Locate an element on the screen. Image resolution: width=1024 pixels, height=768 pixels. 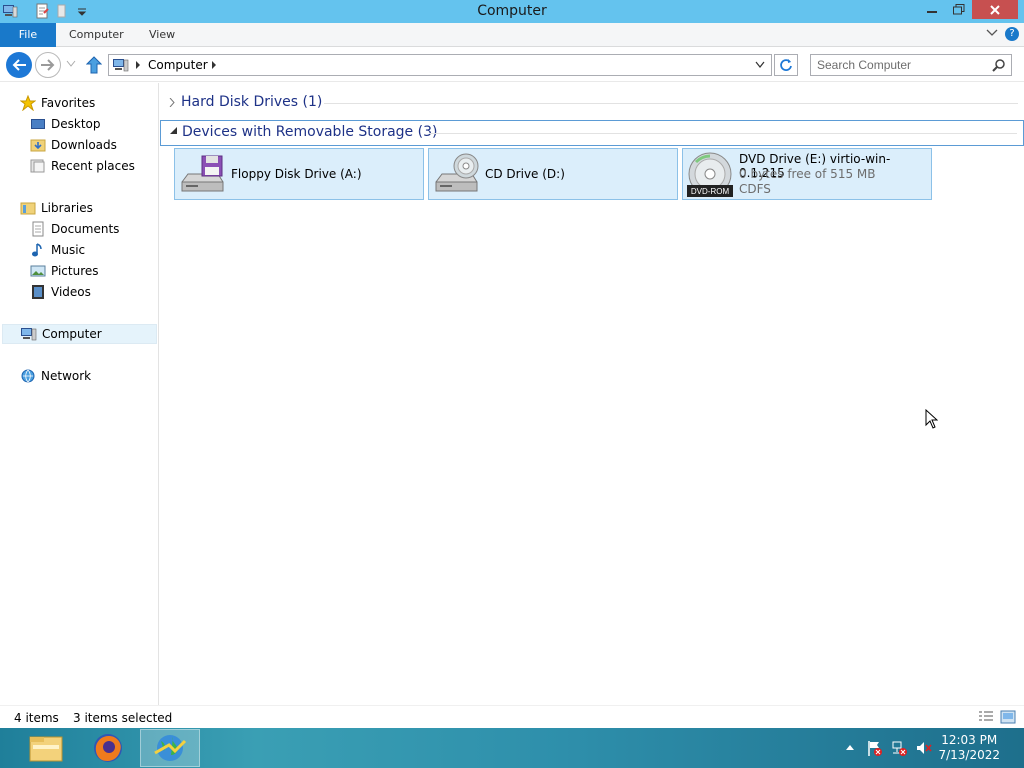
group-removable-storage: Devices with Removable Storage (3) is located at coordinates (592, 133).